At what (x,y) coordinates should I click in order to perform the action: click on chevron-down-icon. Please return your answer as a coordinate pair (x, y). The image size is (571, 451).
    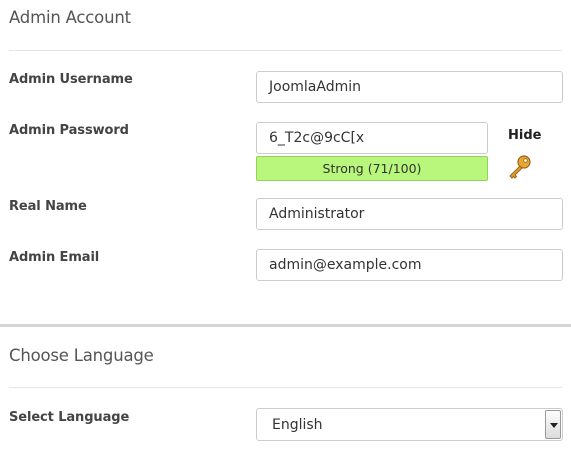
    Looking at the image, I should click on (553, 424).